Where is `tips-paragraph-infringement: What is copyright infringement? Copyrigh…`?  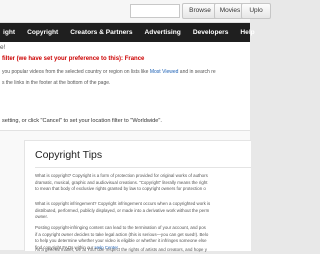
tips-paragraph-infringement: What is copyright infringement? Copyrigh… is located at coordinates (122, 211).